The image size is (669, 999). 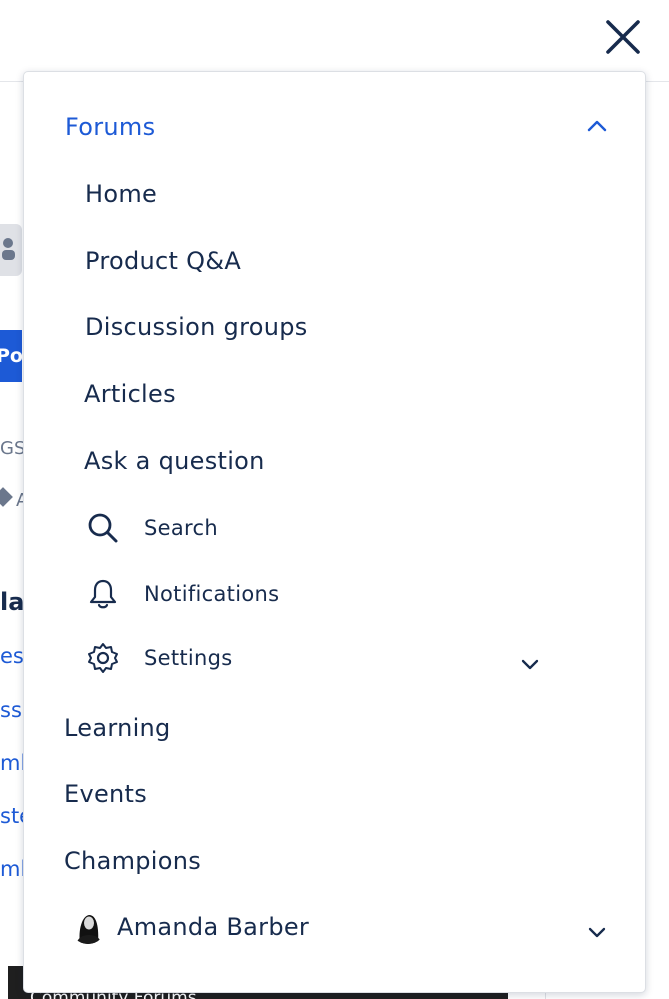 What do you see at coordinates (334, 461) in the screenshot?
I see `submenu-item-ask-question: Ask a question` at bounding box center [334, 461].